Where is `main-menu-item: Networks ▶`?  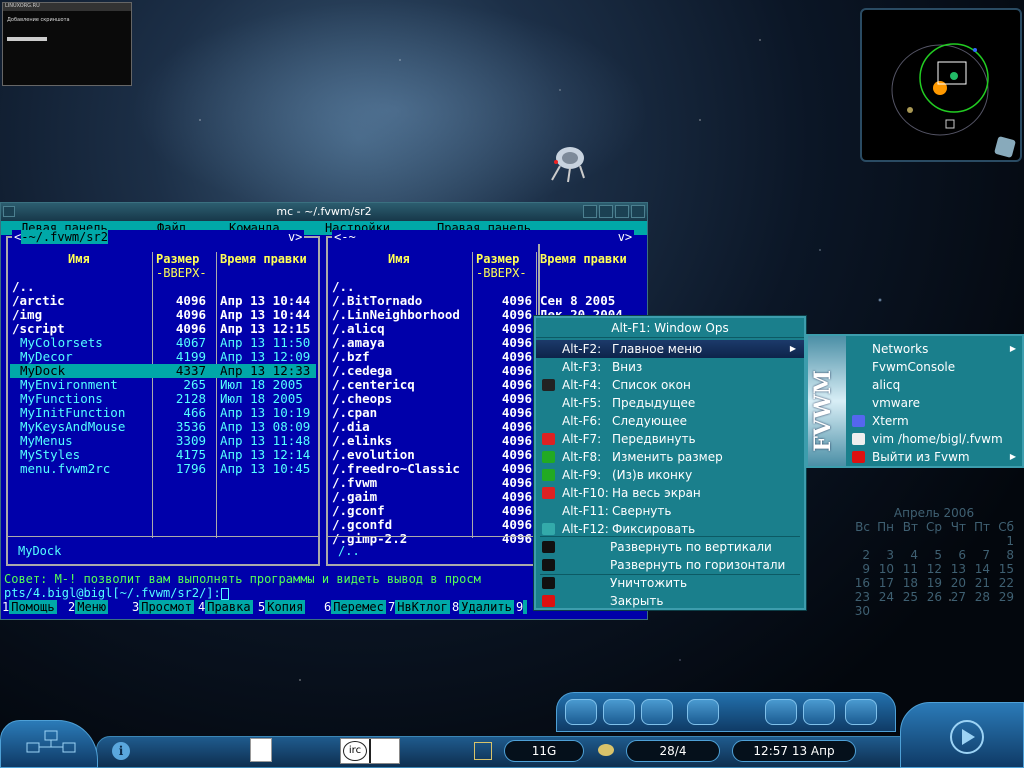
main-menu-item: Networks ▶ is located at coordinates (935, 349).